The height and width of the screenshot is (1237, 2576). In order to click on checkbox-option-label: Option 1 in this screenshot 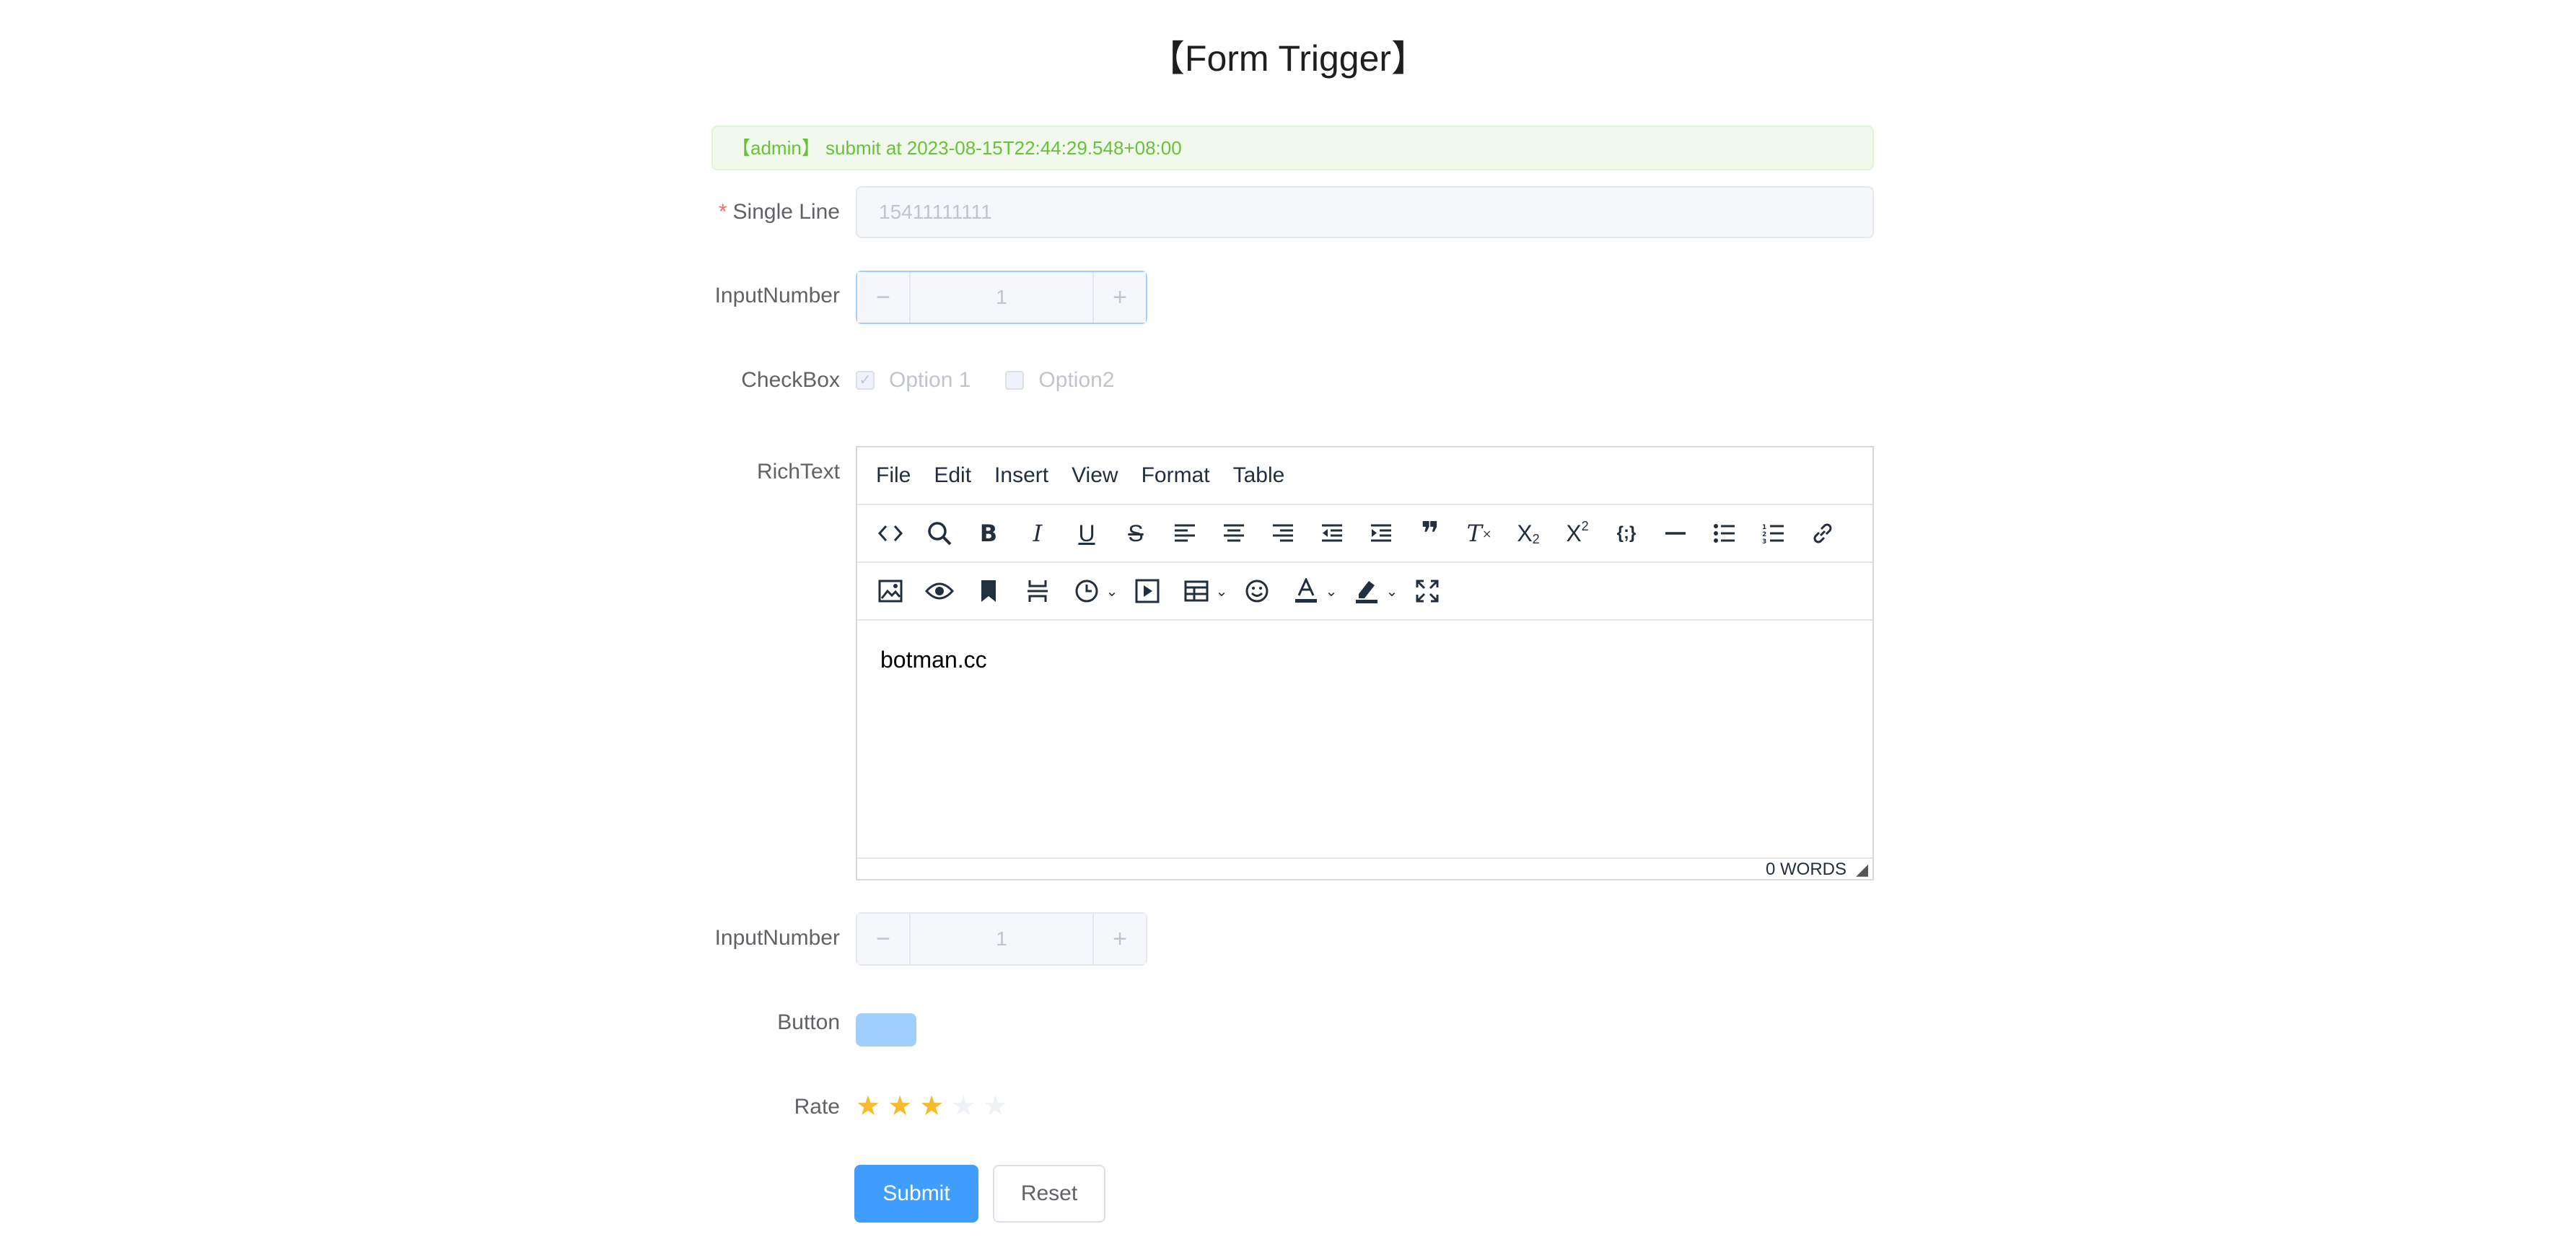, I will do `click(930, 380)`.